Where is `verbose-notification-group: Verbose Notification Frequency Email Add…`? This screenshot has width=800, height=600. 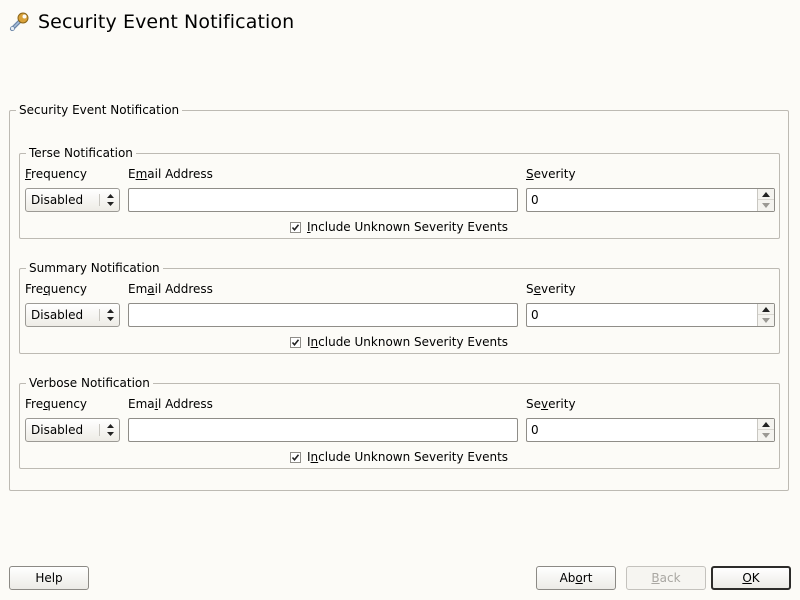
verbose-notification-group: Verbose Notification Frequency Email Add… is located at coordinates (399, 422).